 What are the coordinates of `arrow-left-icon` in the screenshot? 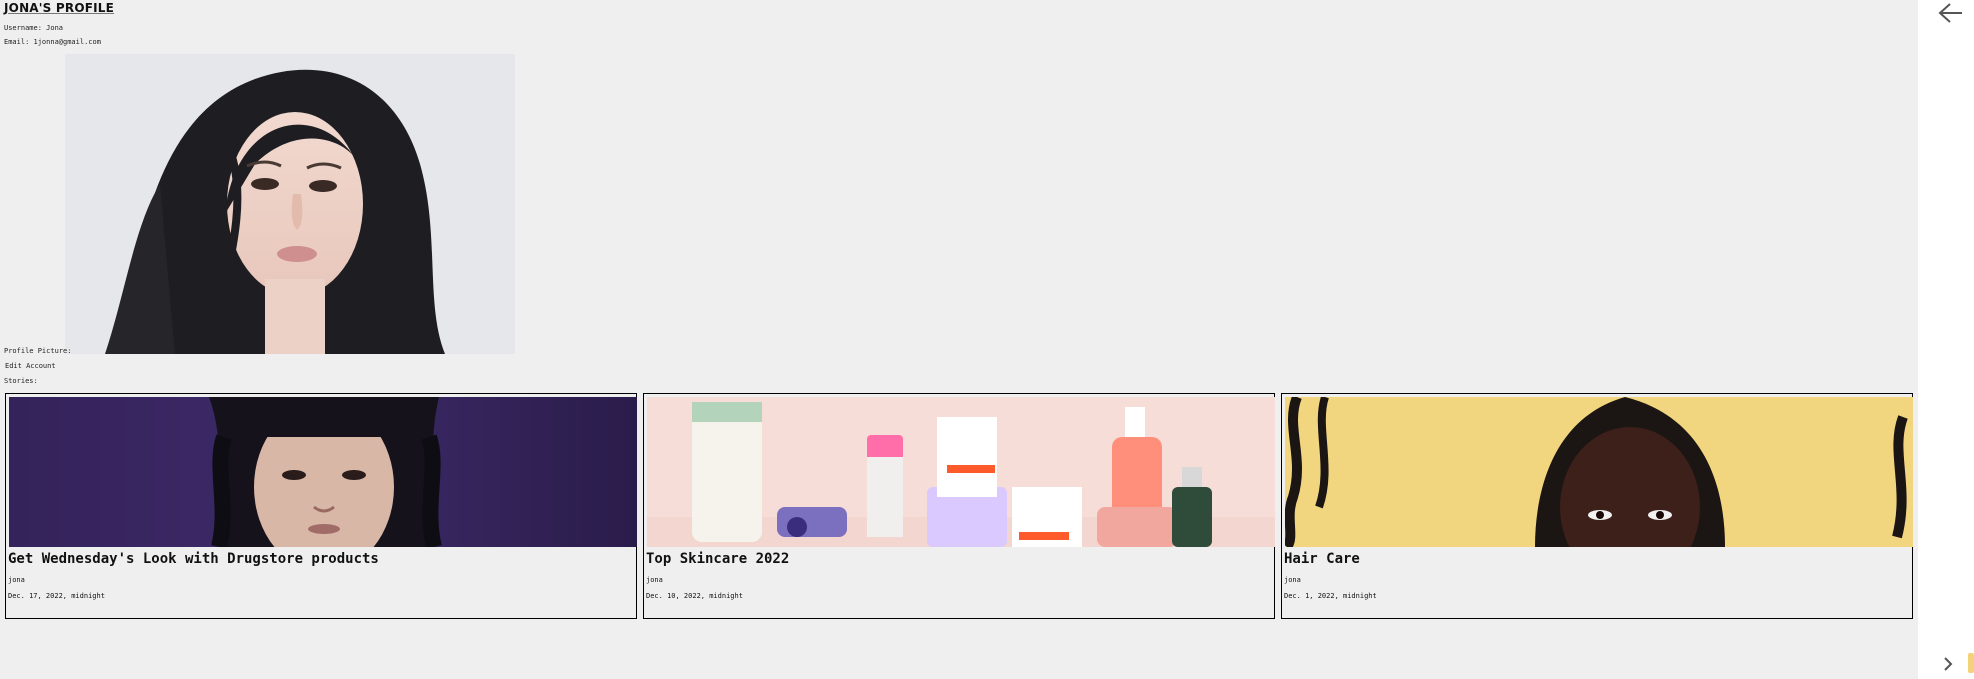 It's located at (1951, 15).